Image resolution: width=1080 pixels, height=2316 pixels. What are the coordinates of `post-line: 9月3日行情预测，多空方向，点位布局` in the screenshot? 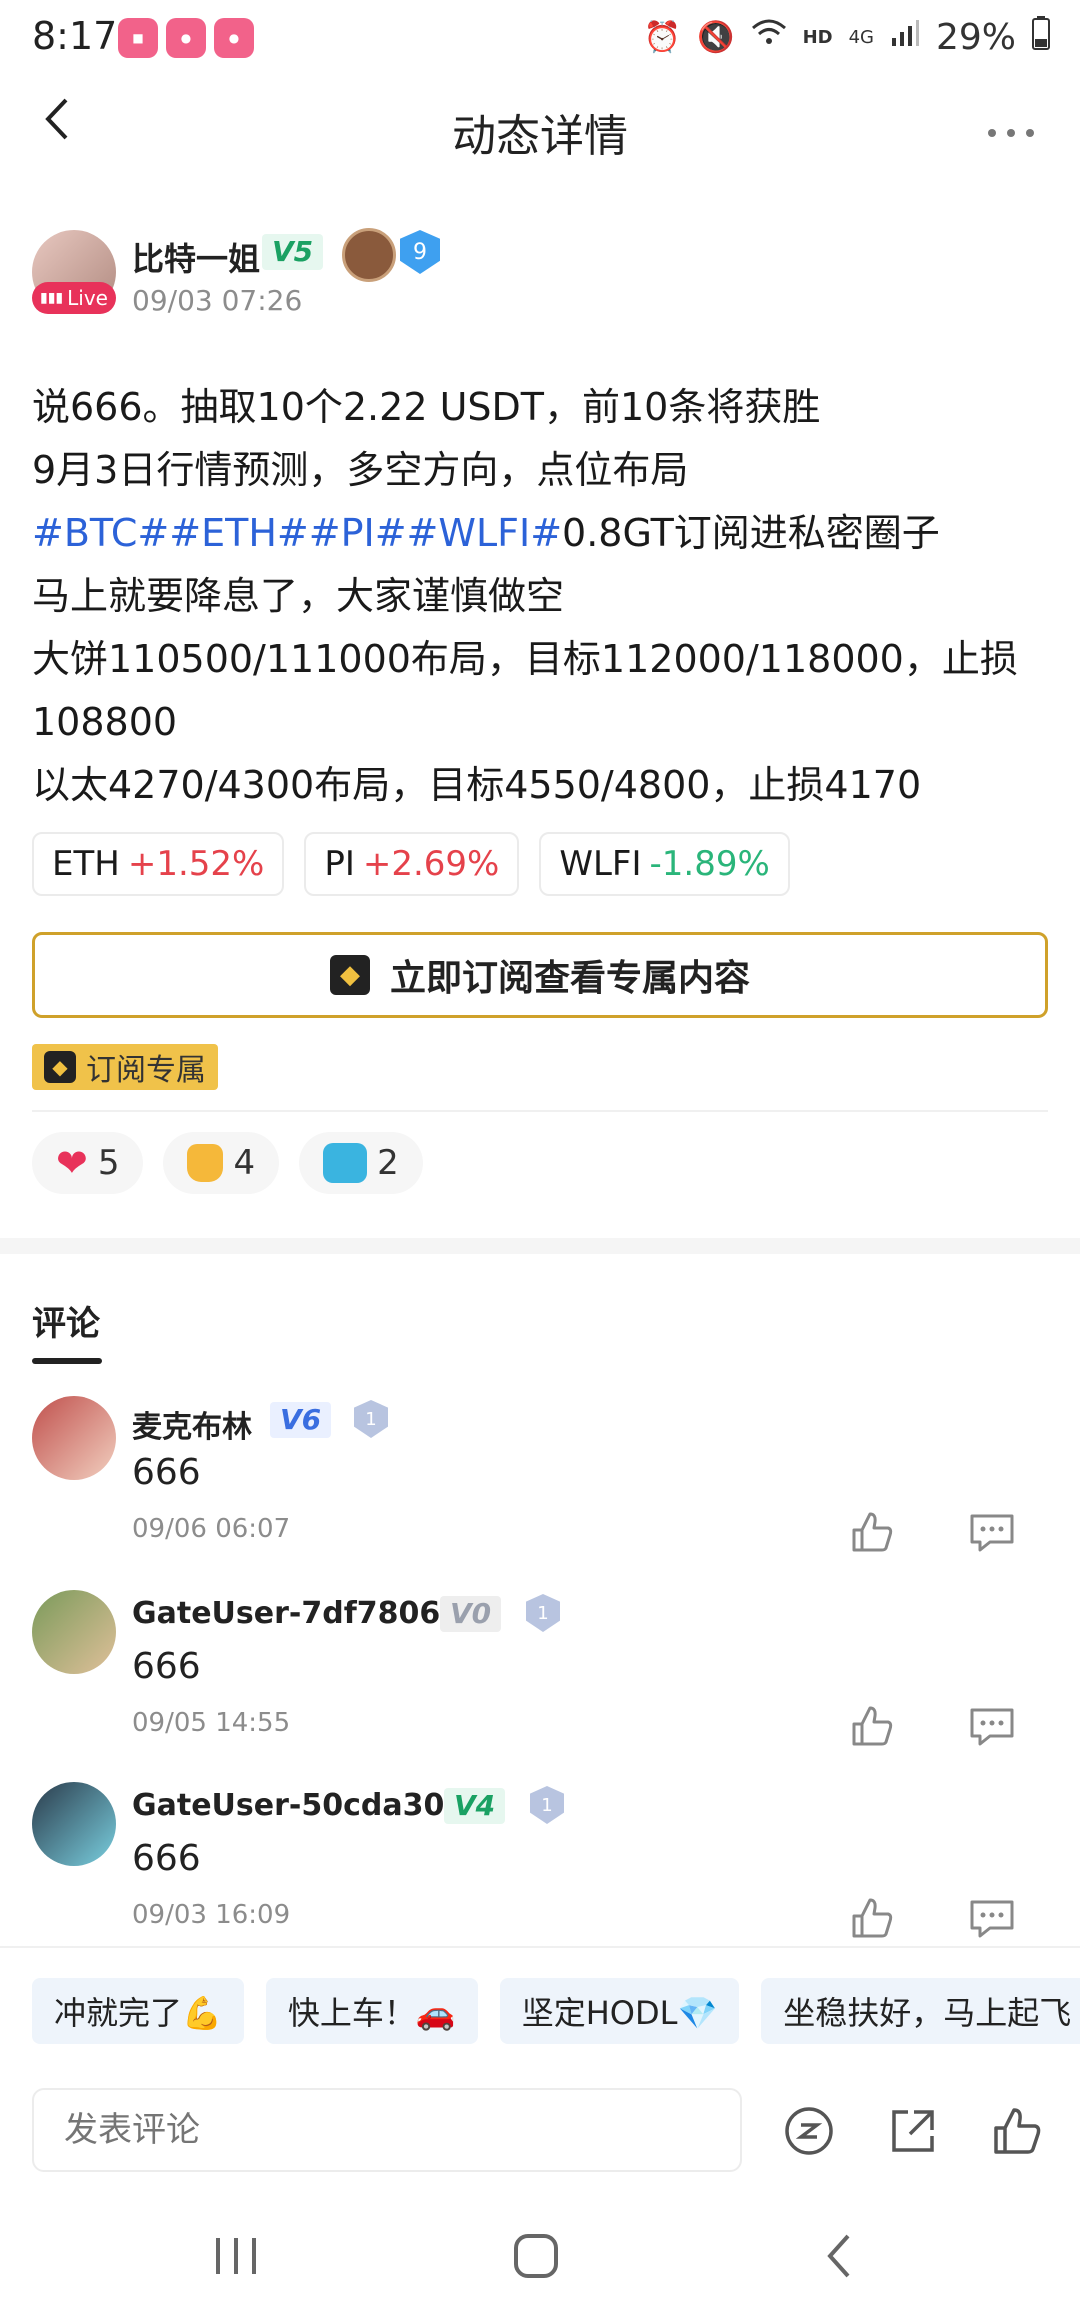 It's located at (360, 470).